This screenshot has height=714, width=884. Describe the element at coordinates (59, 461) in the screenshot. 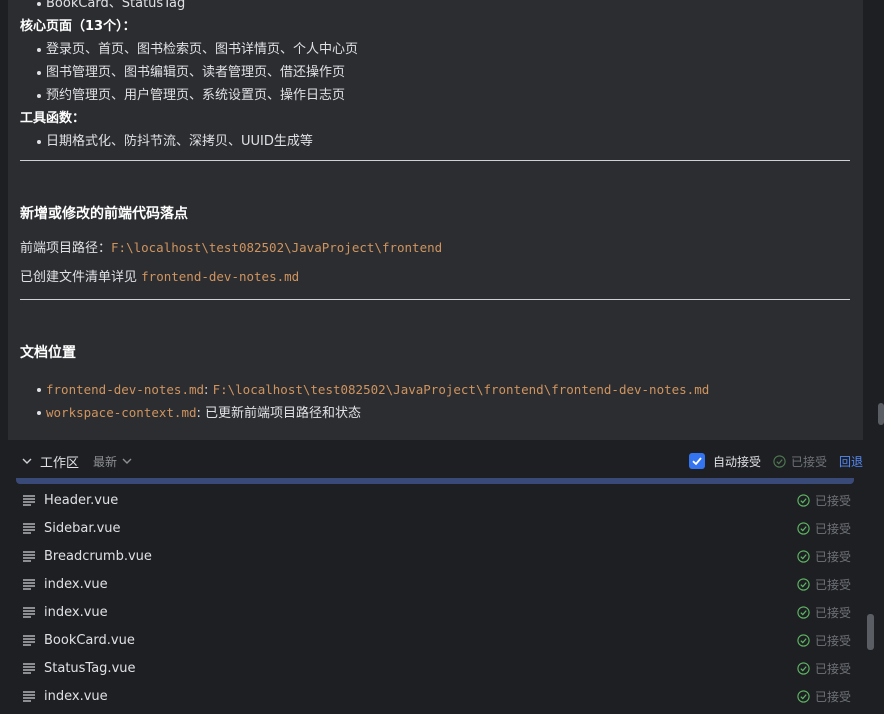

I see `workspace-title: 工作区` at that location.